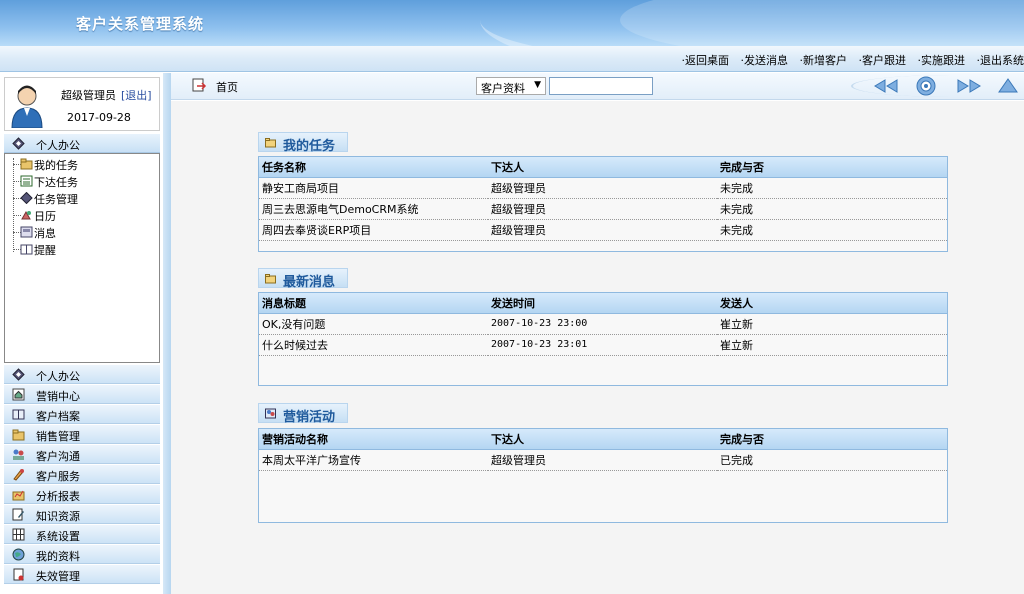 Image resolution: width=1024 pixels, height=594 pixels. I want to click on up-arrow-icon, so click(1008, 86).